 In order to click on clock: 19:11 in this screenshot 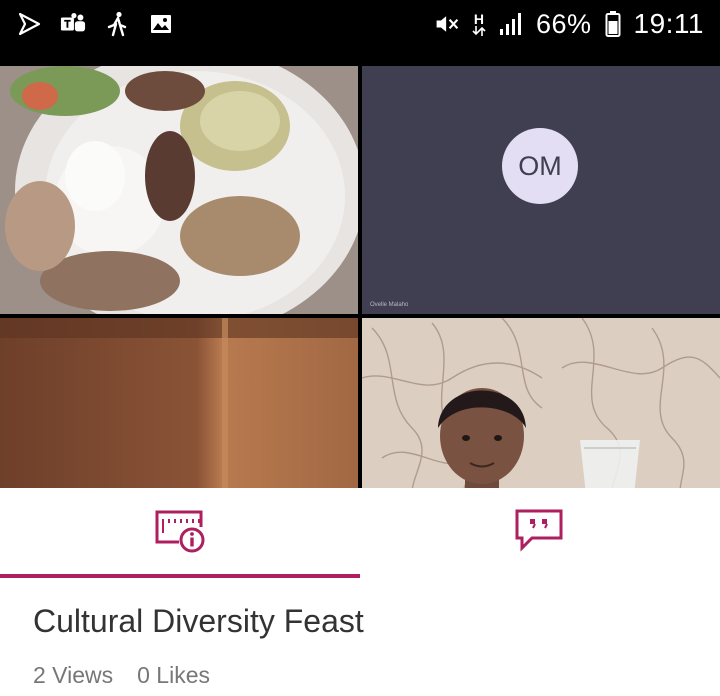, I will do `click(668, 23)`.